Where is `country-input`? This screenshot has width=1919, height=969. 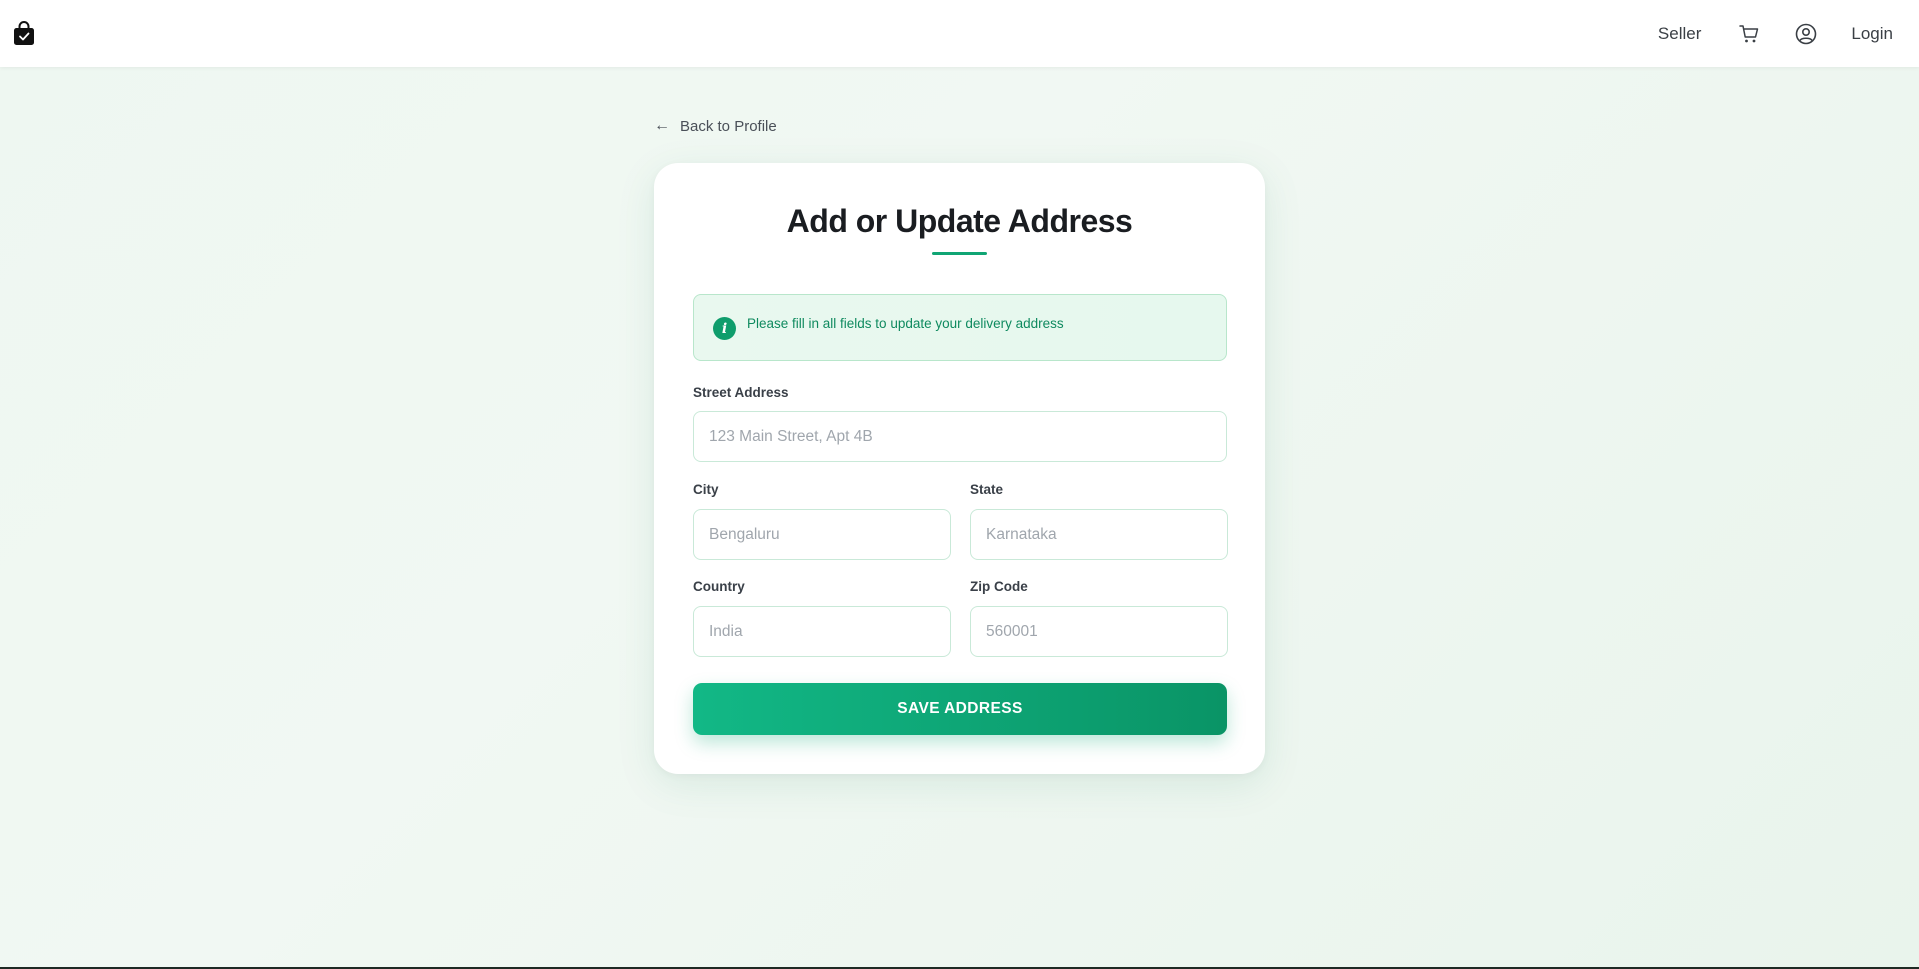
country-input is located at coordinates (822, 631).